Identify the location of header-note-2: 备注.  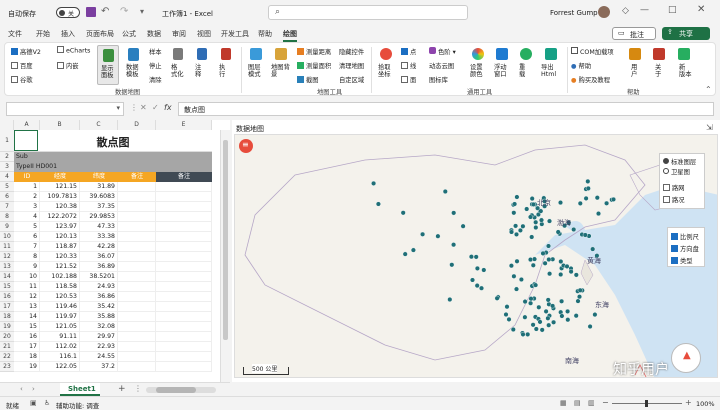
(184, 177).